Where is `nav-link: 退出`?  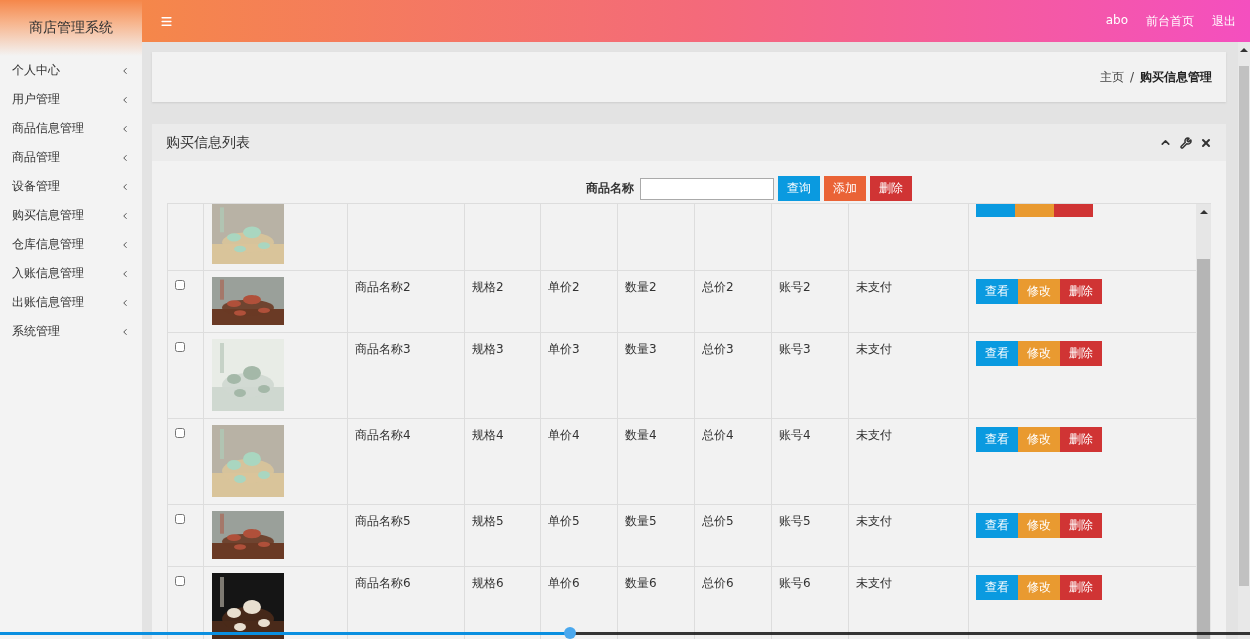
nav-link: 退出 is located at coordinates (1224, 21).